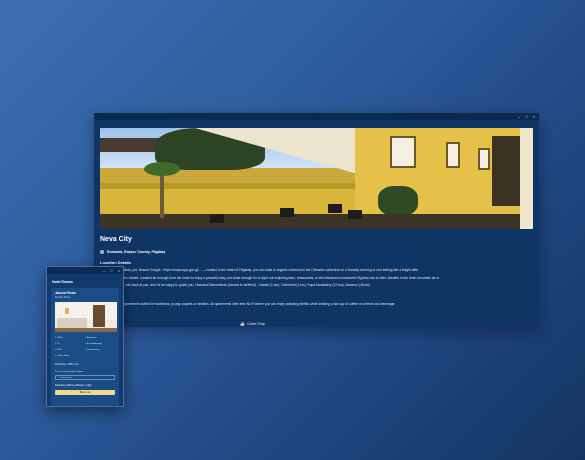 This screenshot has height=460, width=585. I want to click on total-price: Total Price 280.0 Lei/Room 1 night, so click(73, 385).